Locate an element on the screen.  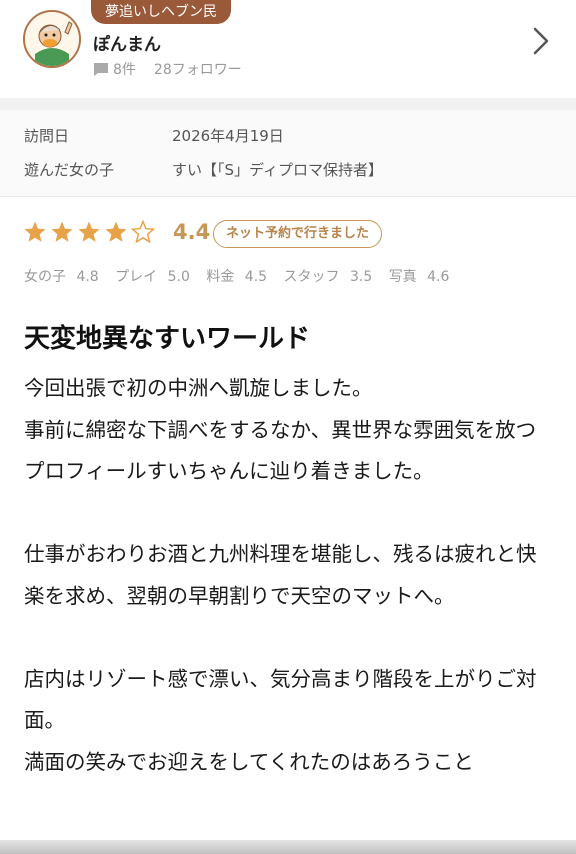
user-meta: 8件 28フォロワー is located at coordinates (167, 69).